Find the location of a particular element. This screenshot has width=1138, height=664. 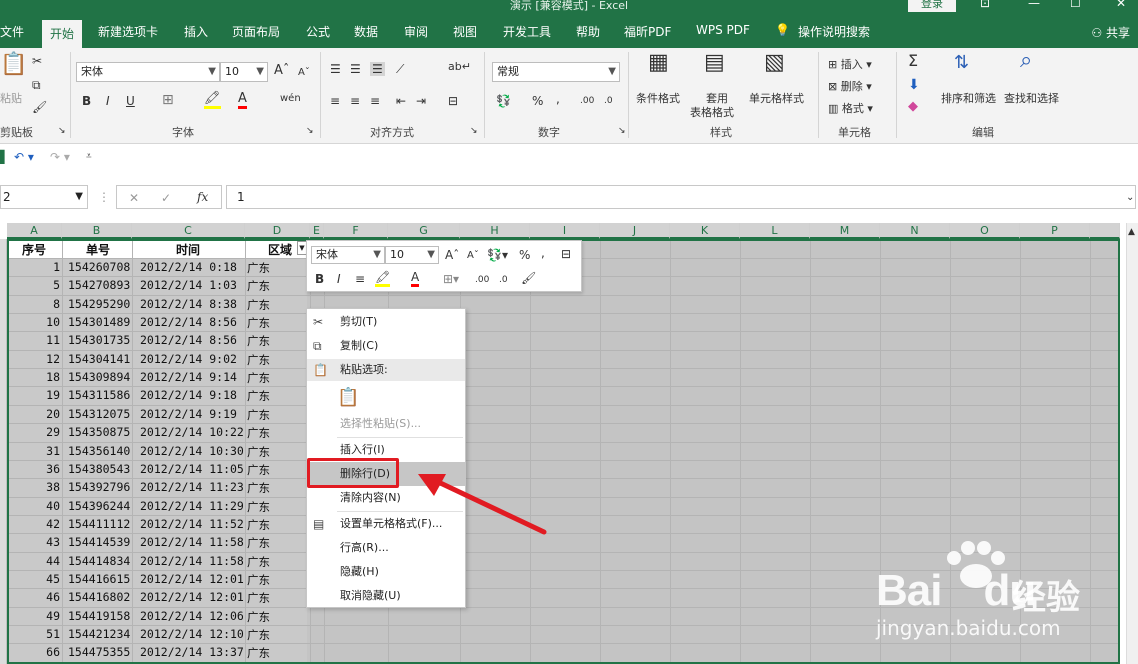

col-header-d: D is located at coordinates (277, 231).